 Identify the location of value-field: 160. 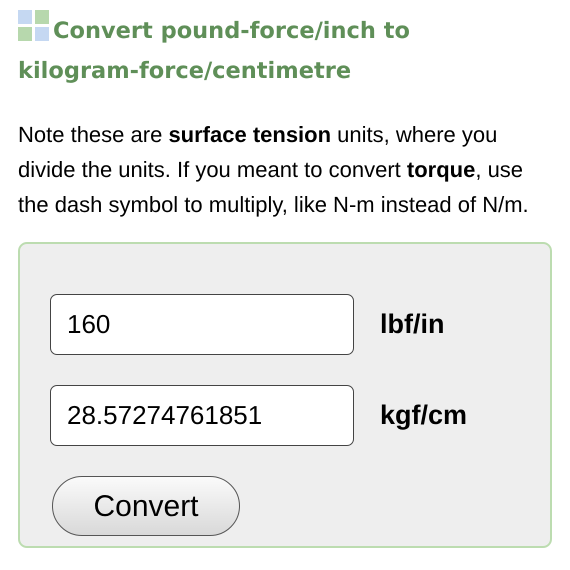
(202, 324).